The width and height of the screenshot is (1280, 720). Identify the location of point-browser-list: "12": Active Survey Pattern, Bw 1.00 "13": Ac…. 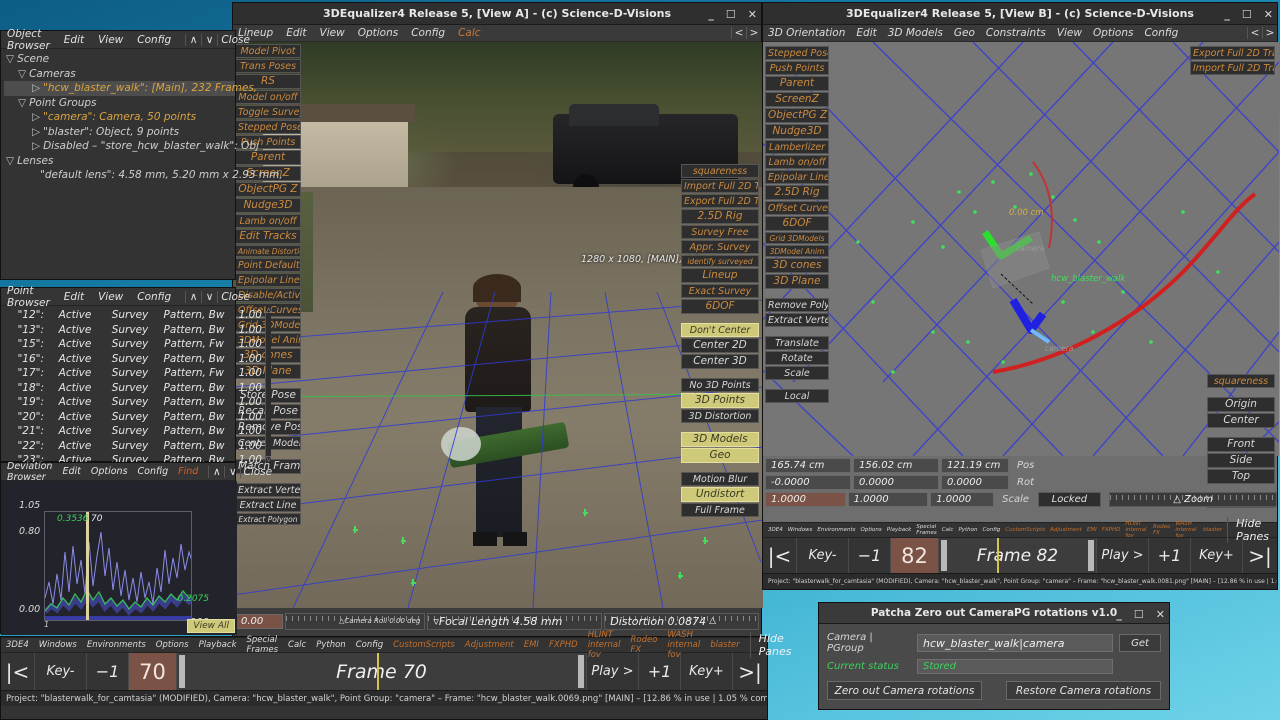
(133, 386).